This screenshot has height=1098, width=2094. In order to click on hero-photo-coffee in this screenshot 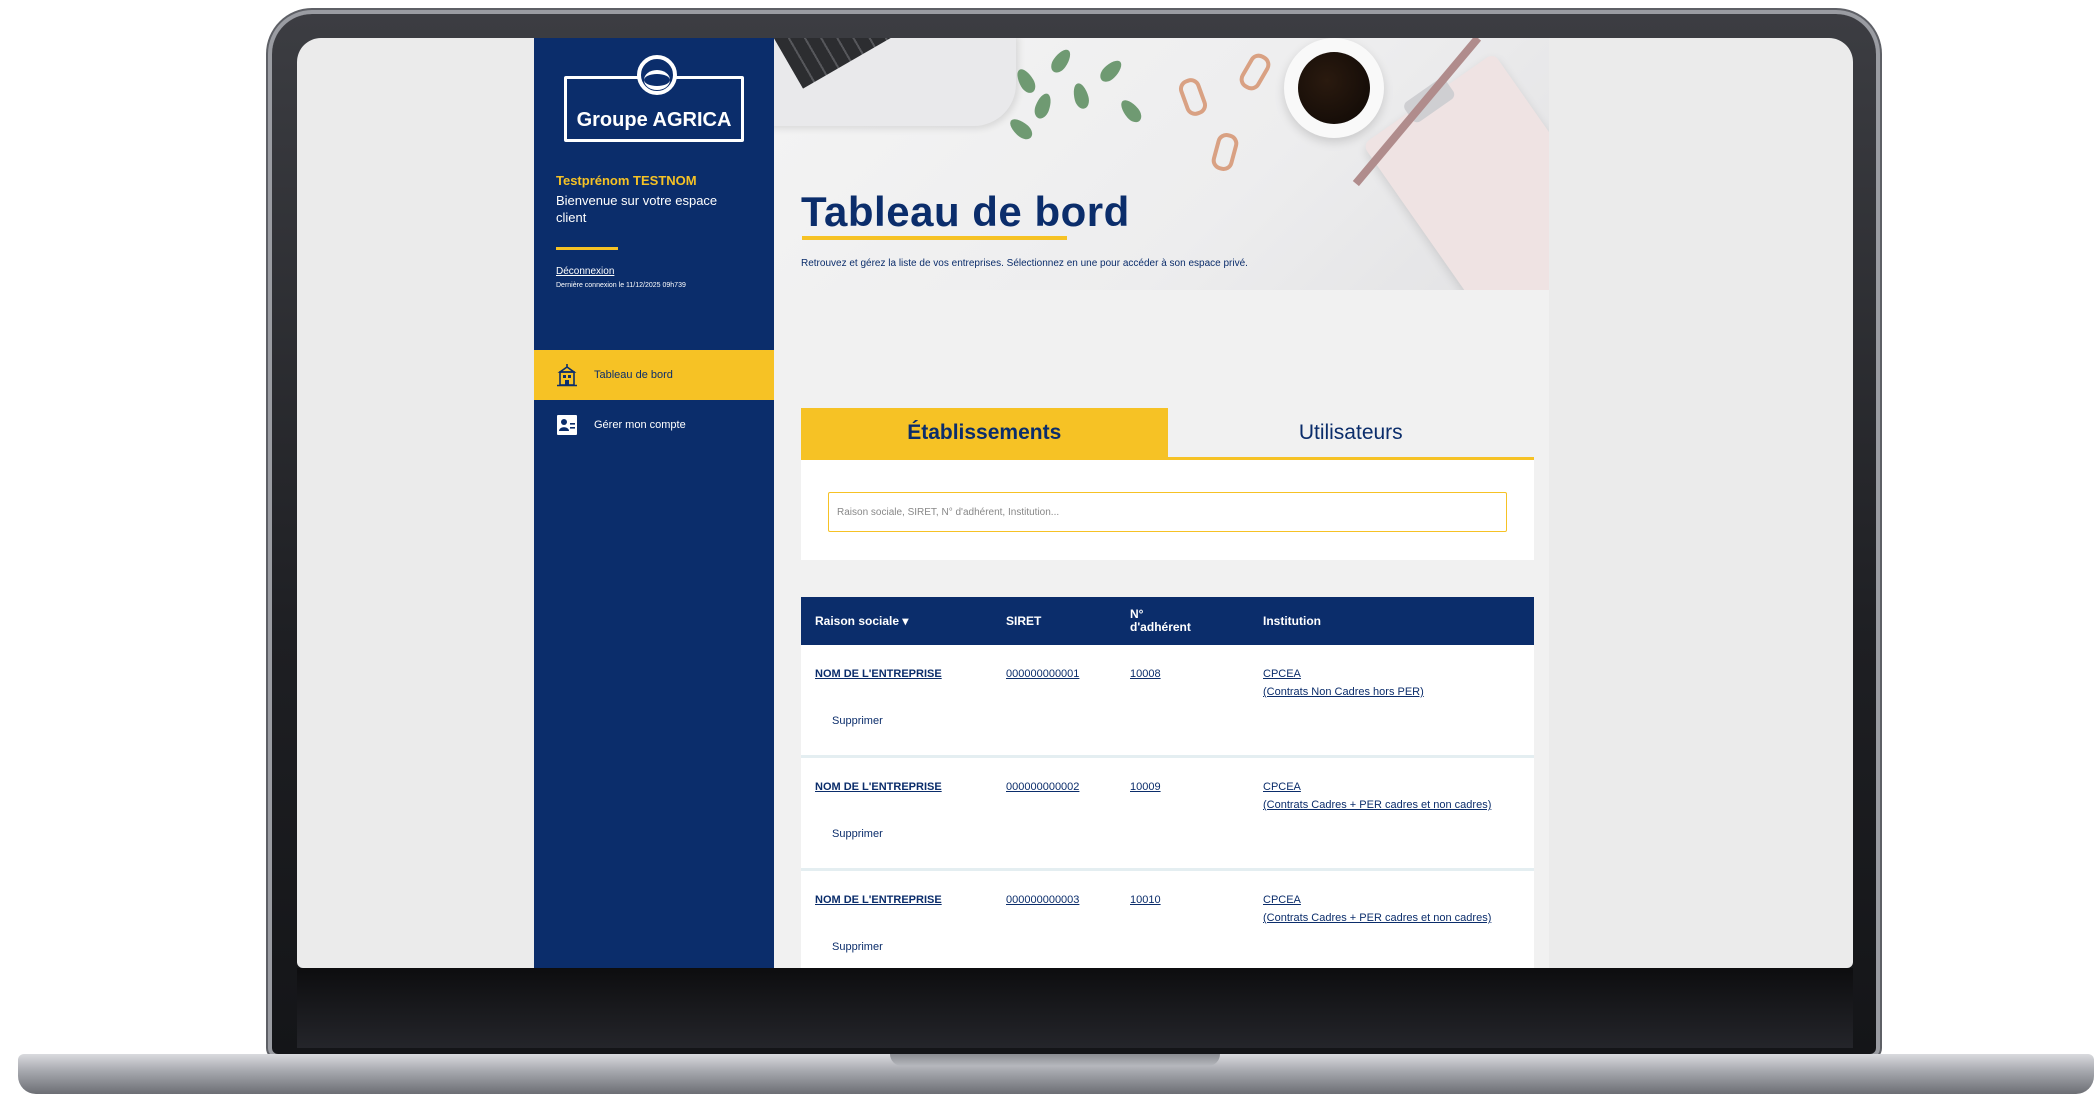, I will do `click(1334, 88)`.